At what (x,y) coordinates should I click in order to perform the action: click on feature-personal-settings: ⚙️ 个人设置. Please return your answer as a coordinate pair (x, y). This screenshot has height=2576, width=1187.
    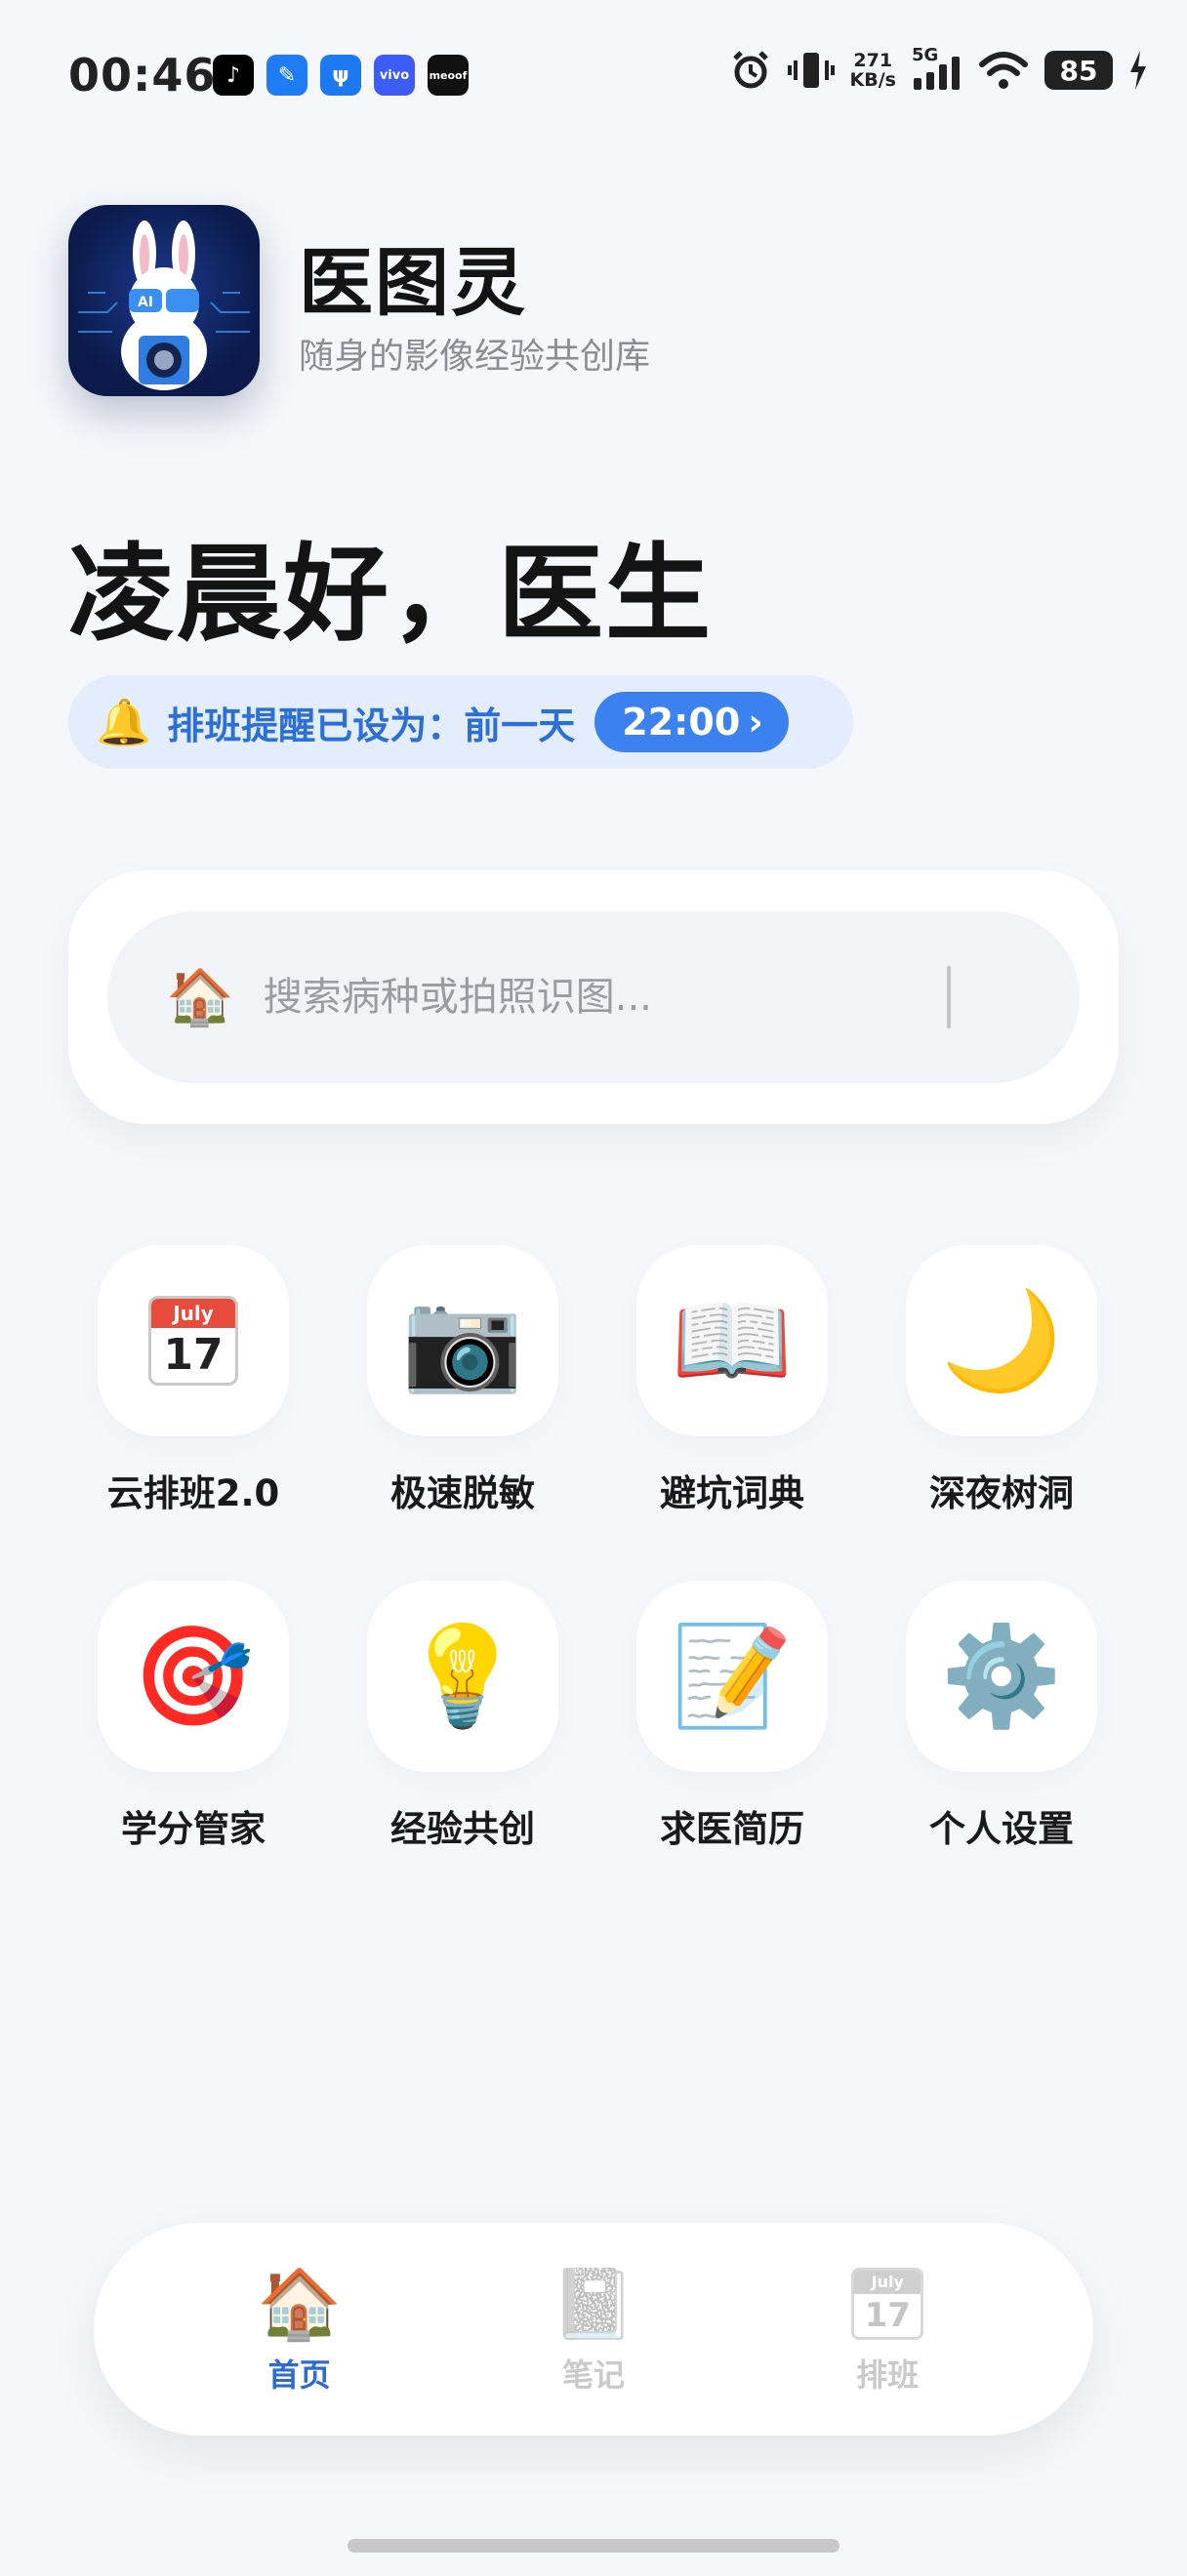
    Looking at the image, I should click on (1001, 1716).